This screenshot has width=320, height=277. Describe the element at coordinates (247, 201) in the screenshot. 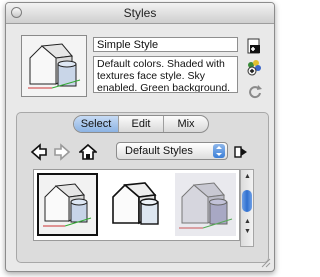

I see `scroll-thumb` at that location.